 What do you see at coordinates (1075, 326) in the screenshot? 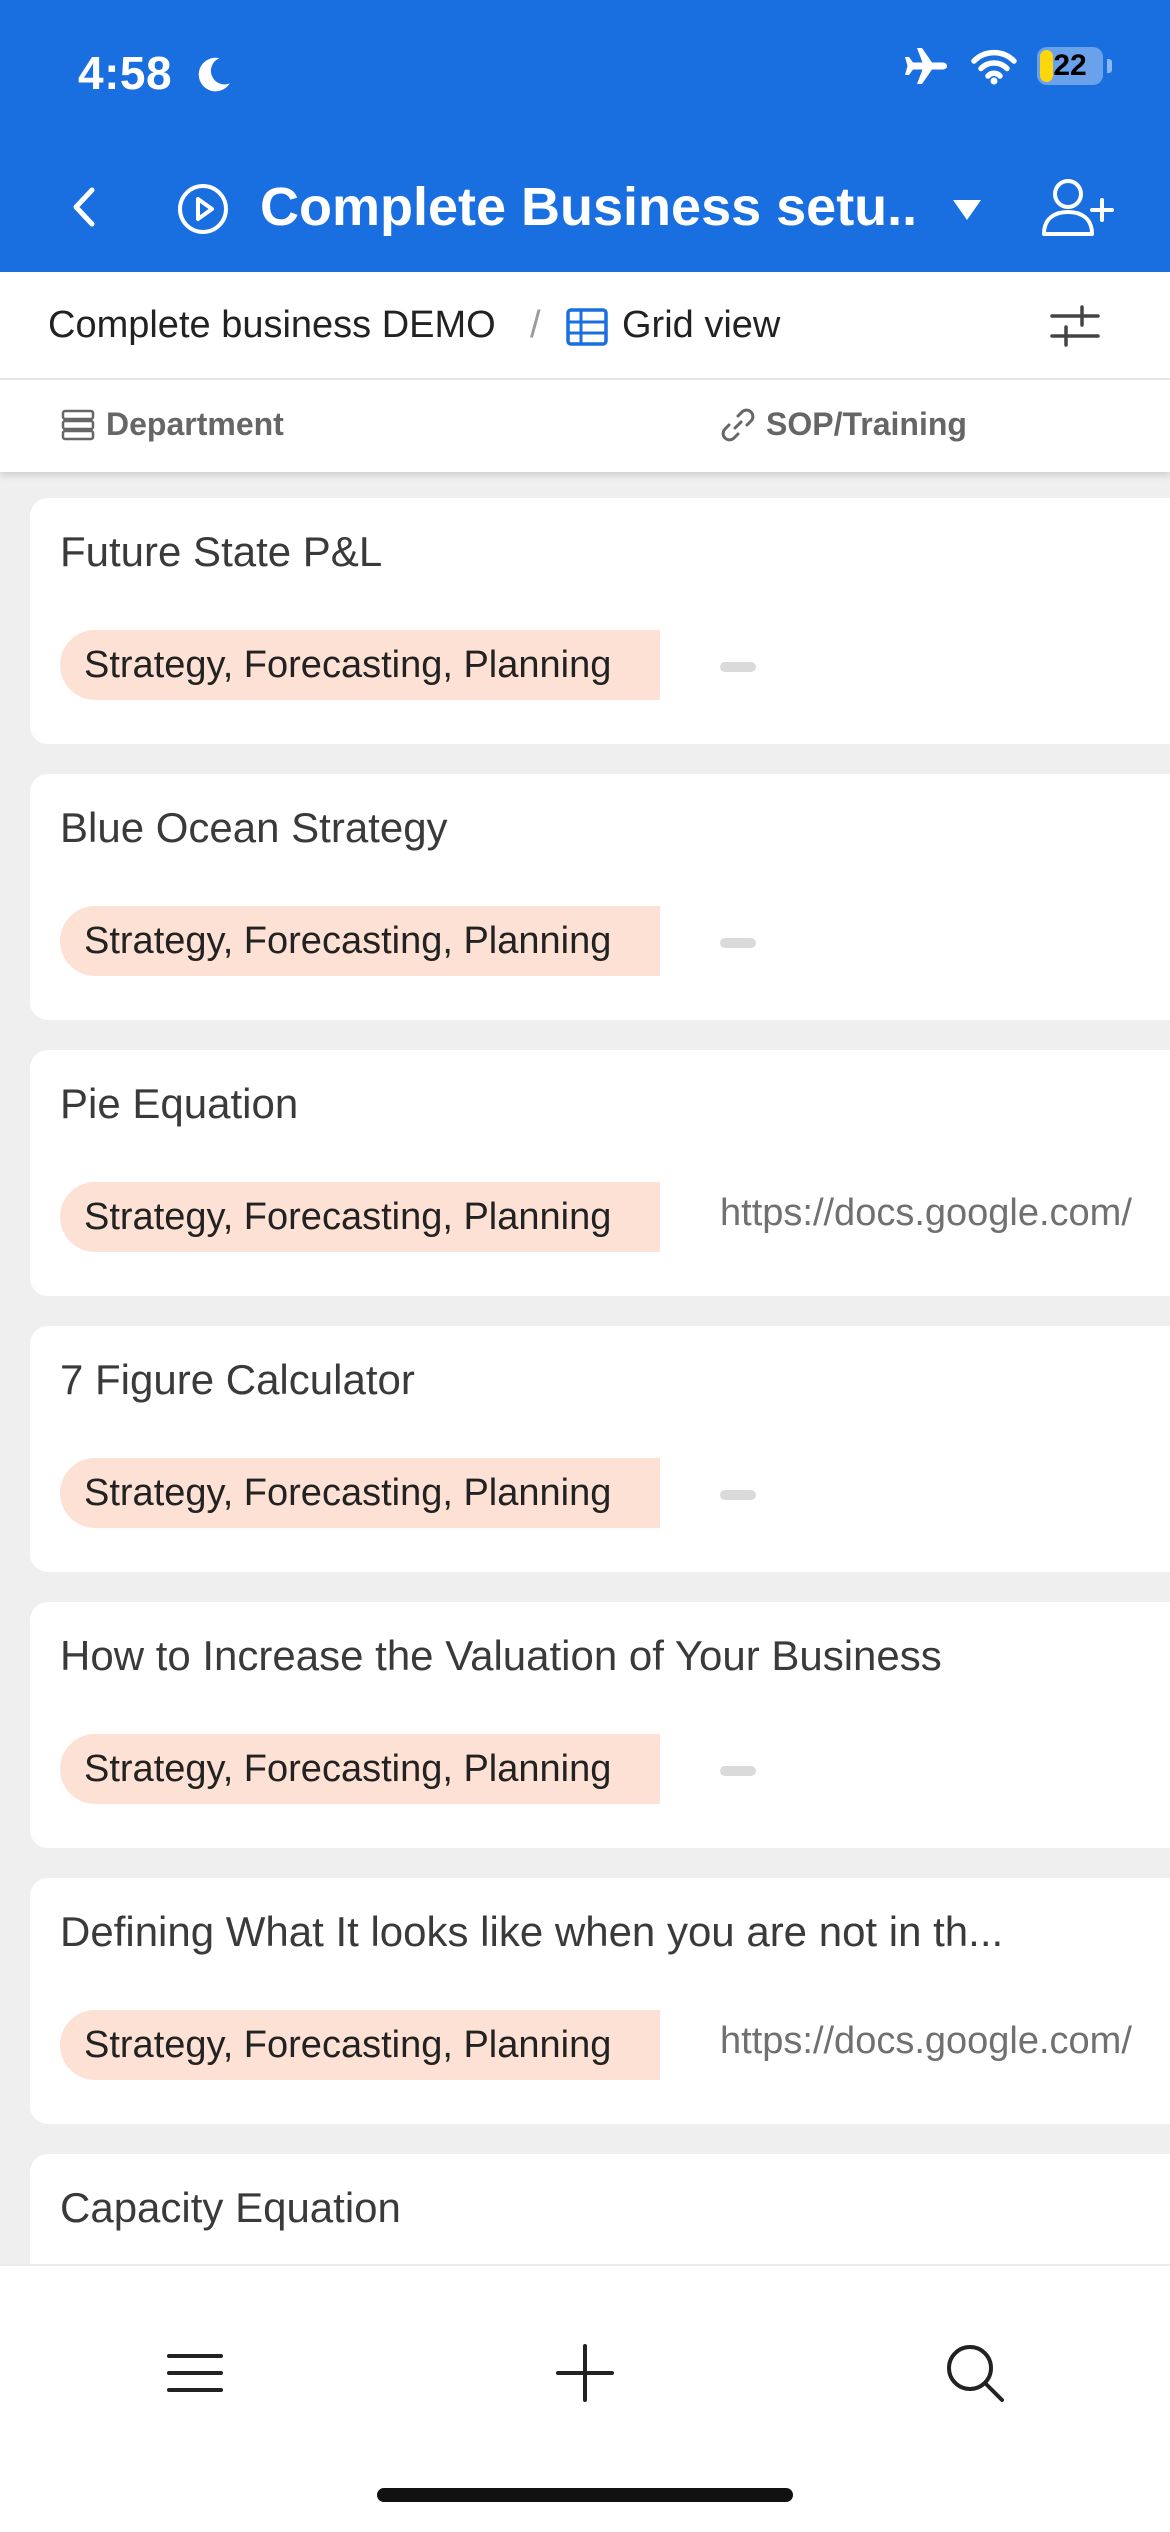
I see `filter-settings-icon` at bounding box center [1075, 326].